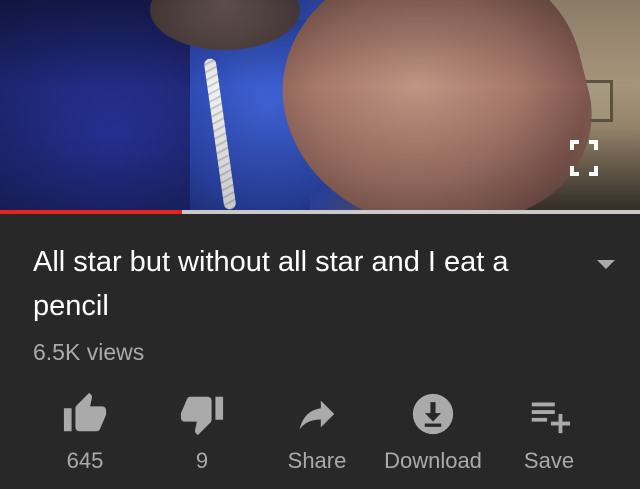  I want to click on like-button: 645, so click(85, 437).